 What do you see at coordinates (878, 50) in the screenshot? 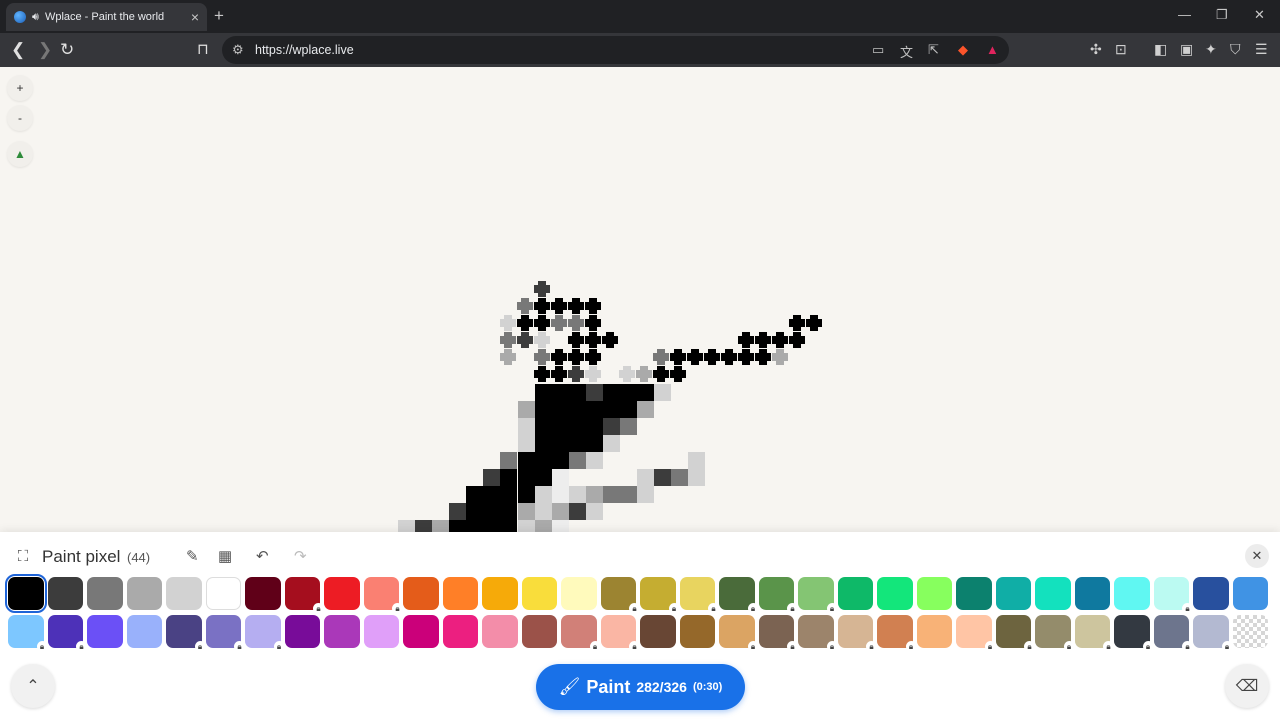
I see `cast-icon: ▭` at bounding box center [878, 50].